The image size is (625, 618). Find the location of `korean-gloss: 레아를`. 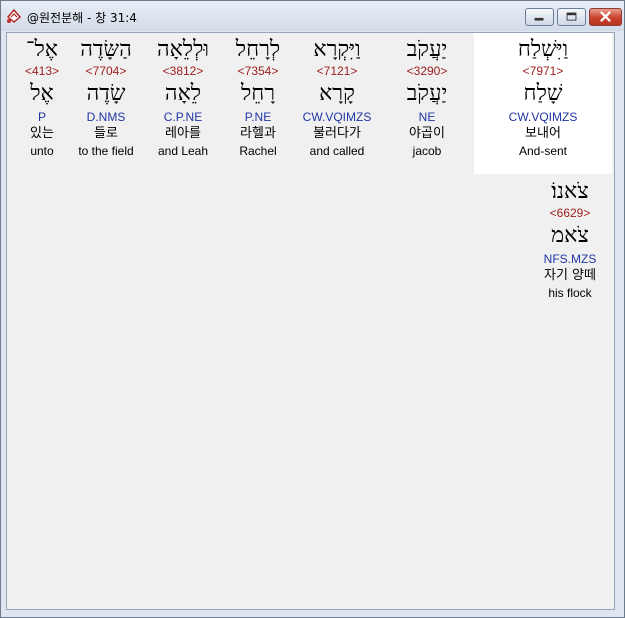

korean-gloss: 레아를 is located at coordinates (183, 133).